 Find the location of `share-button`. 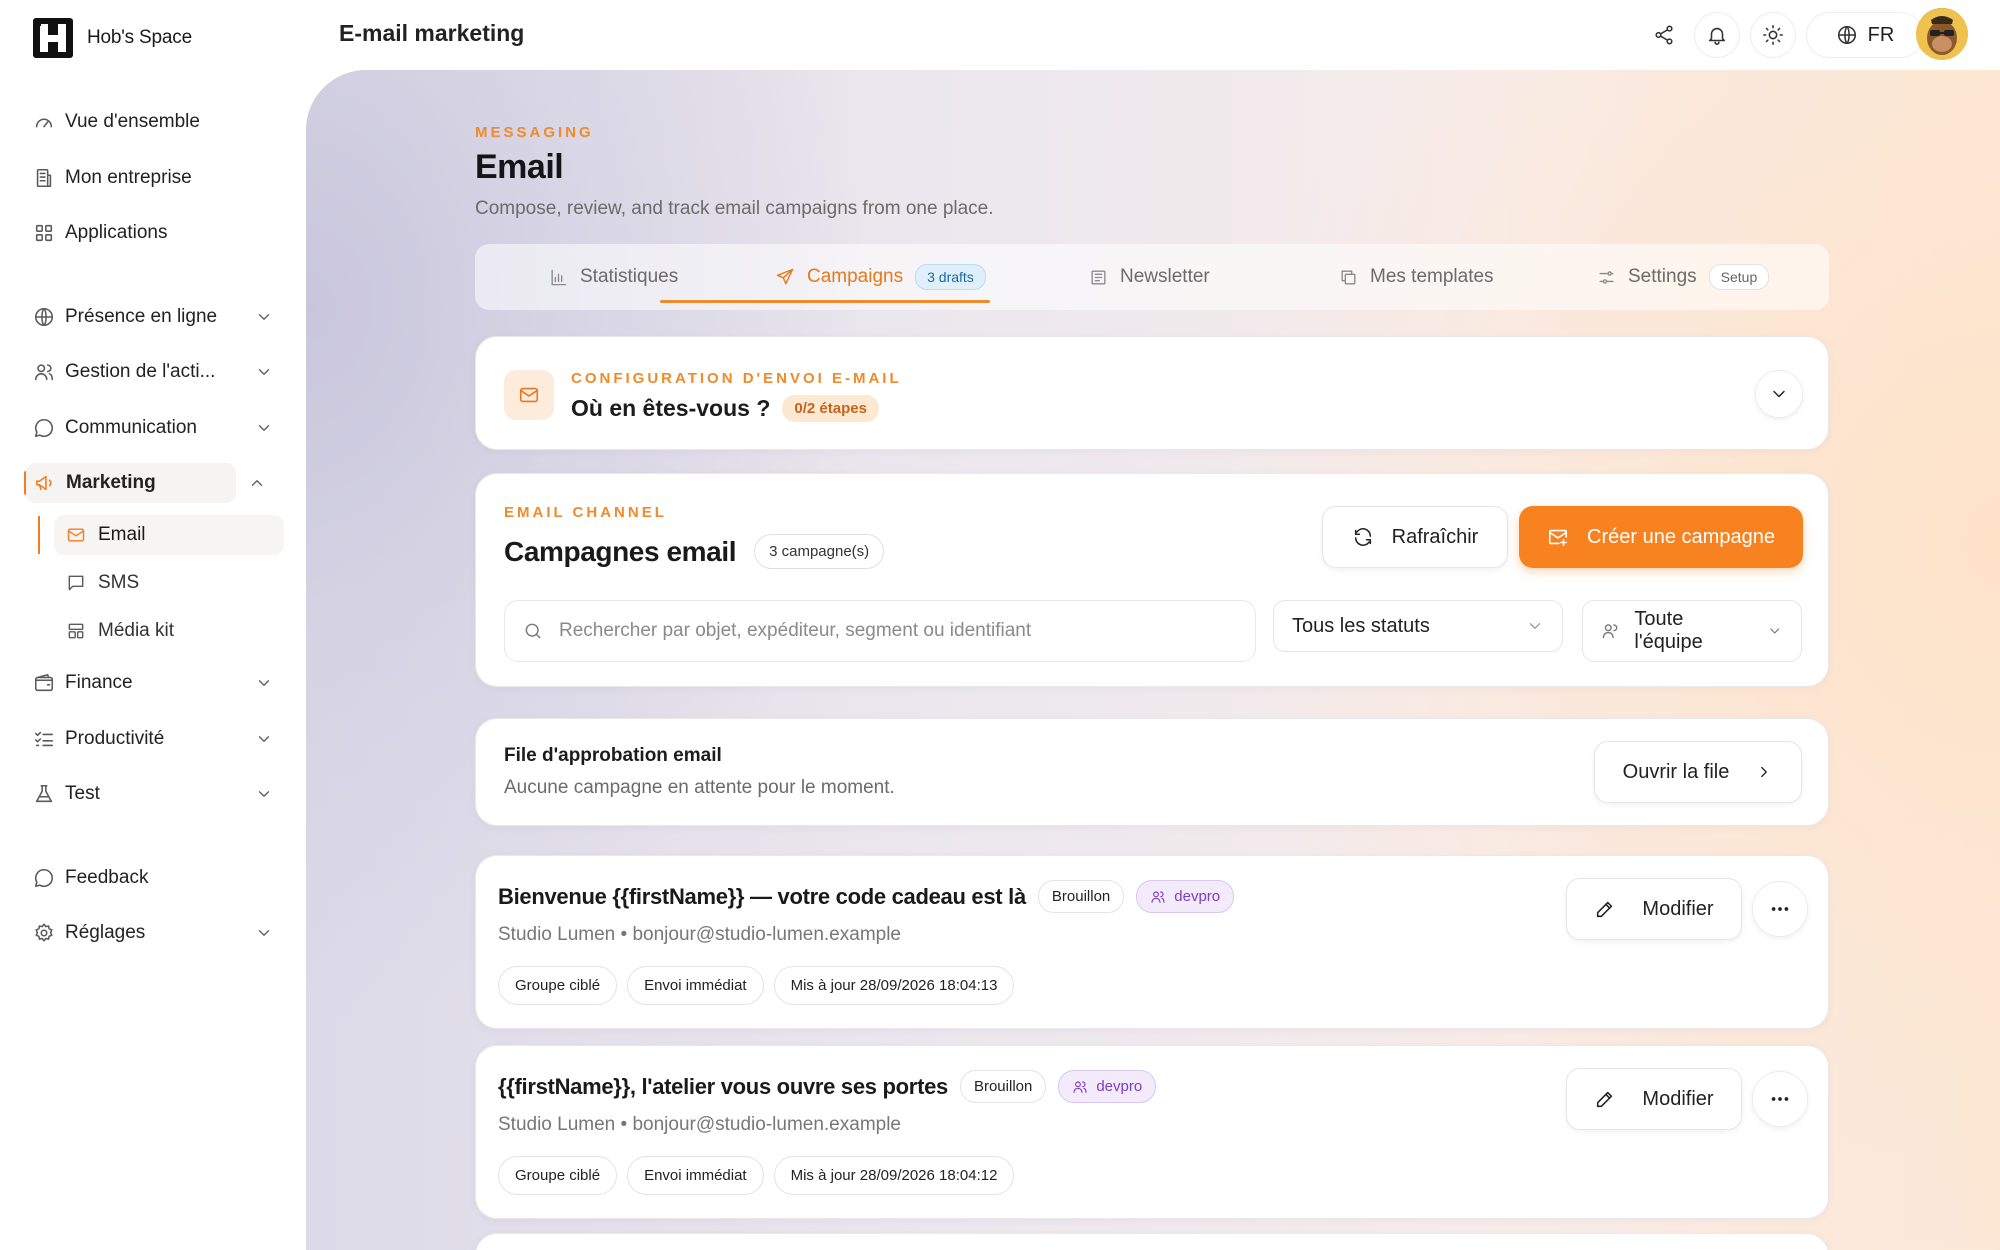

share-button is located at coordinates (1664, 35).